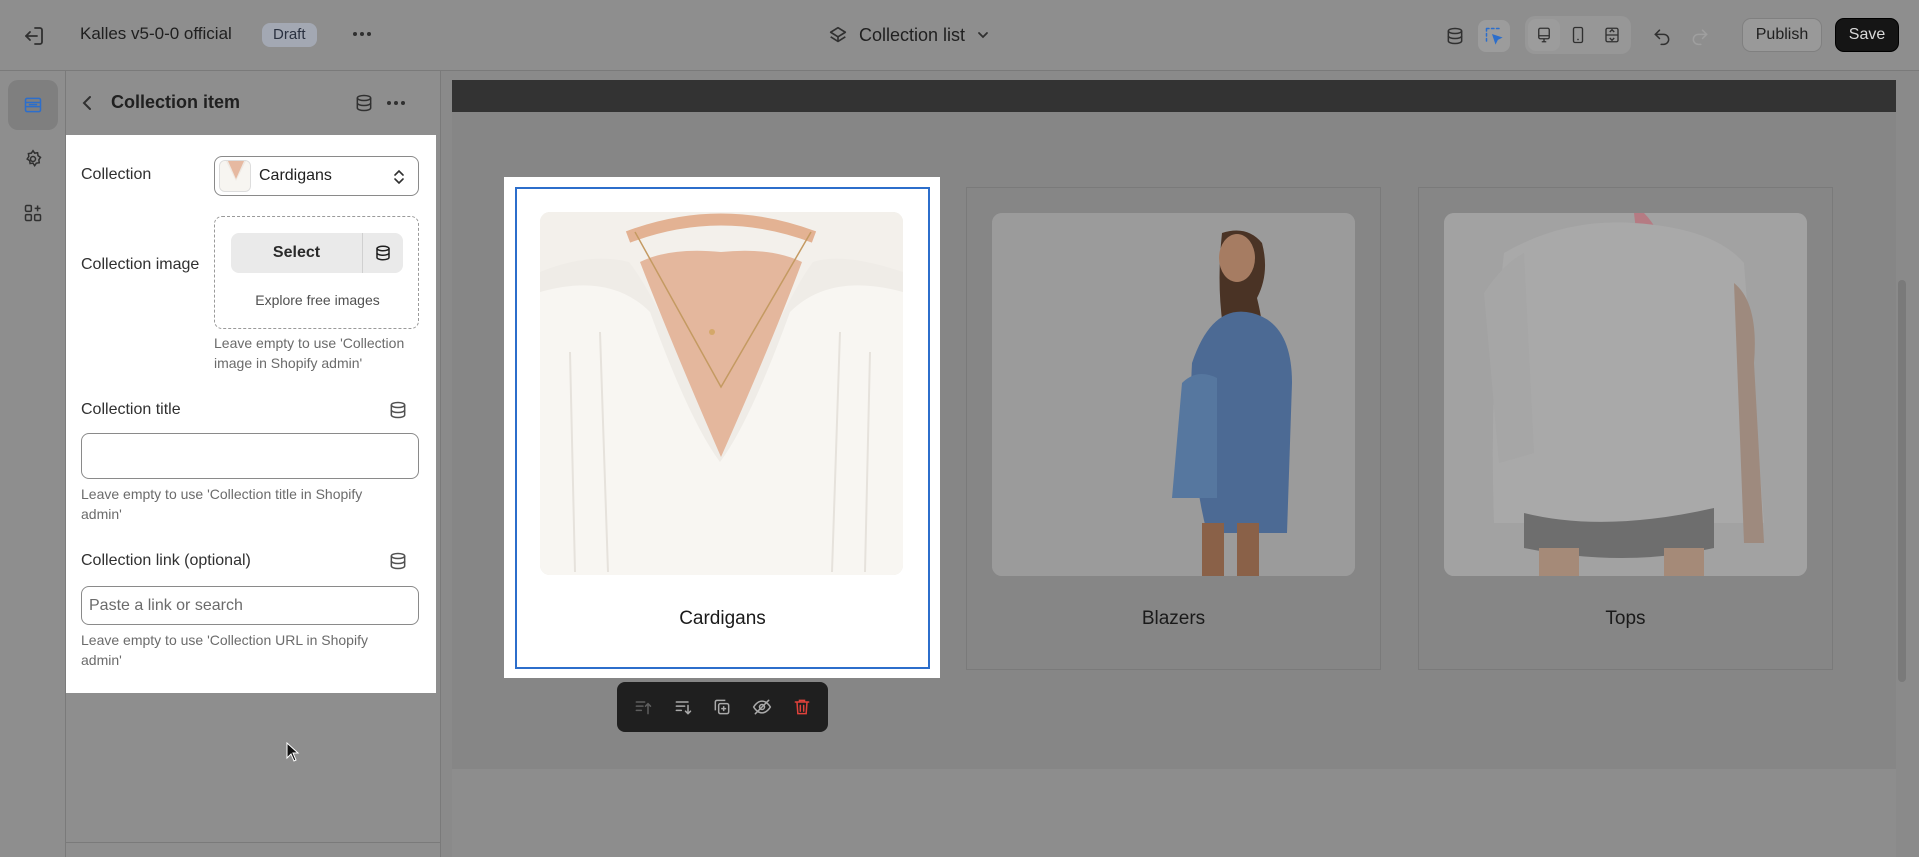  I want to click on collection-link-label: Collection link (optional), so click(166, 560).